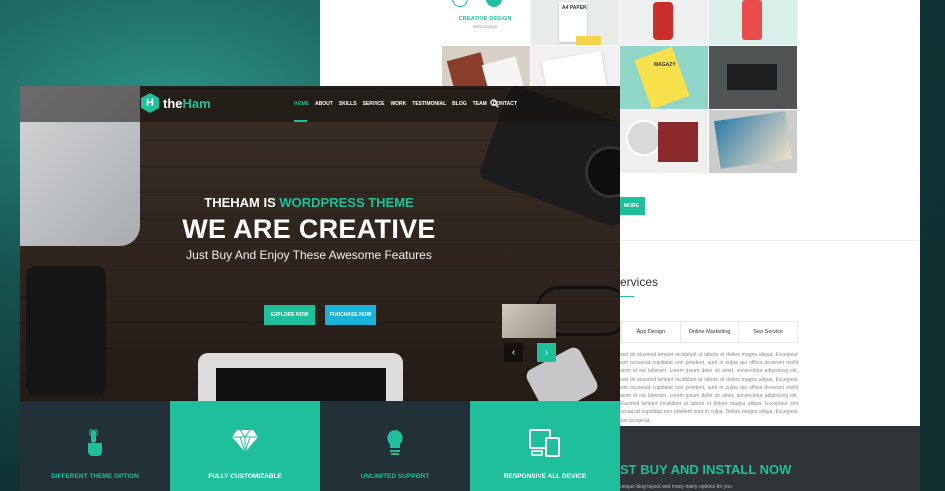  What do you see at coordinates (289, 315) in the screenshot?
I see `explore-now-button: EXPLORE NOW` at bounding box center [289, 315].